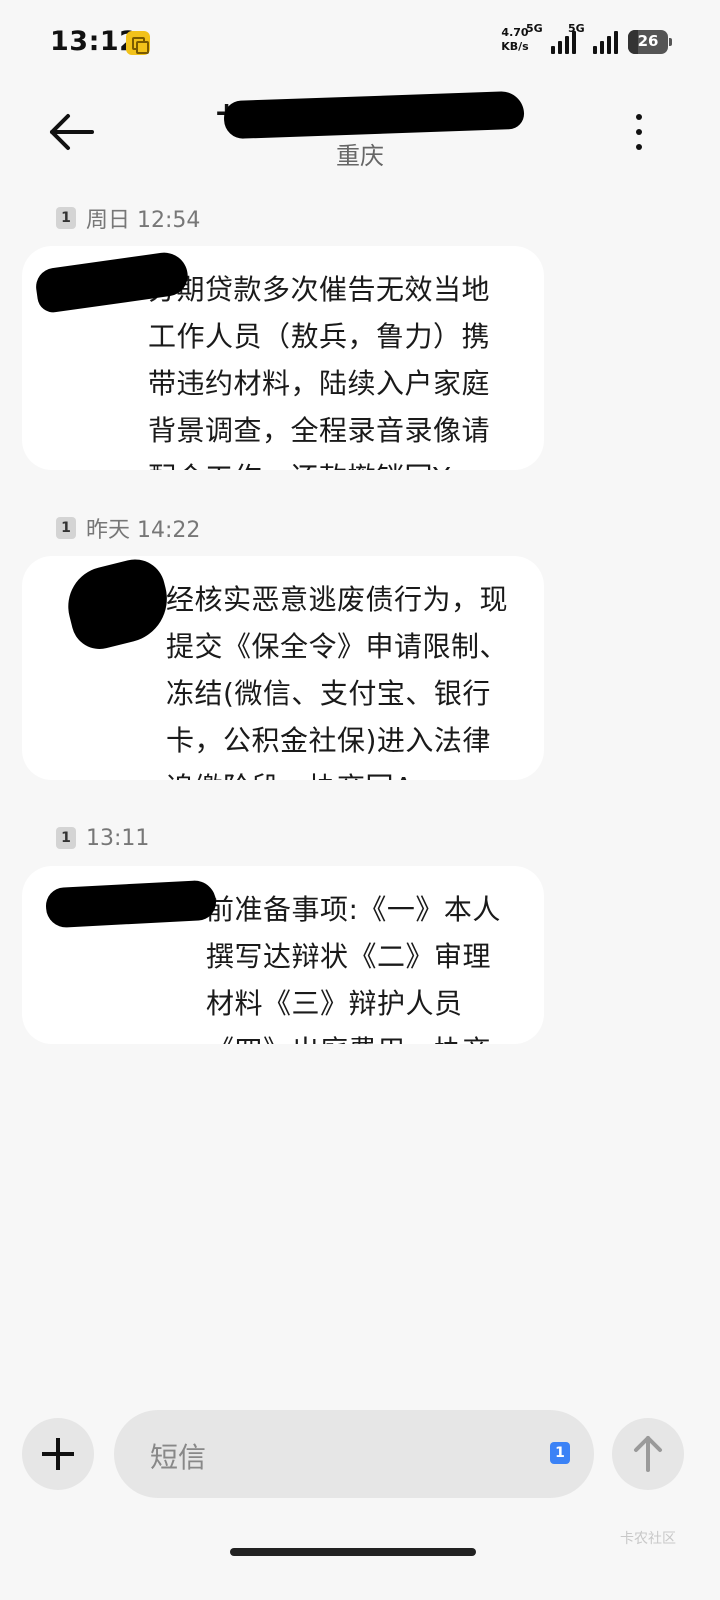  What do you see at coordinates (560, 1453) in the screenshot?
I see `sim-selector-button: 1` at bounding box center [560, 1453].